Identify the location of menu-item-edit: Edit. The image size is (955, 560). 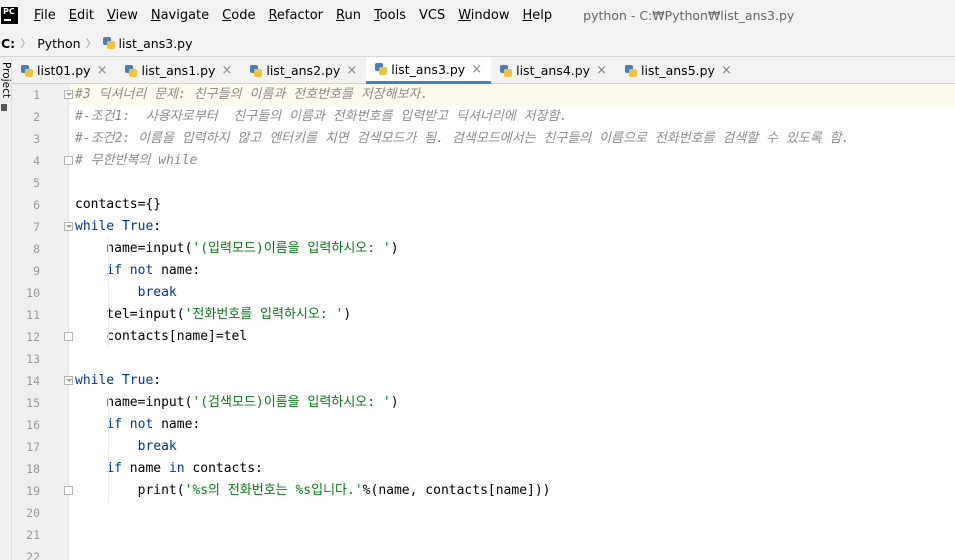
(81, 15).